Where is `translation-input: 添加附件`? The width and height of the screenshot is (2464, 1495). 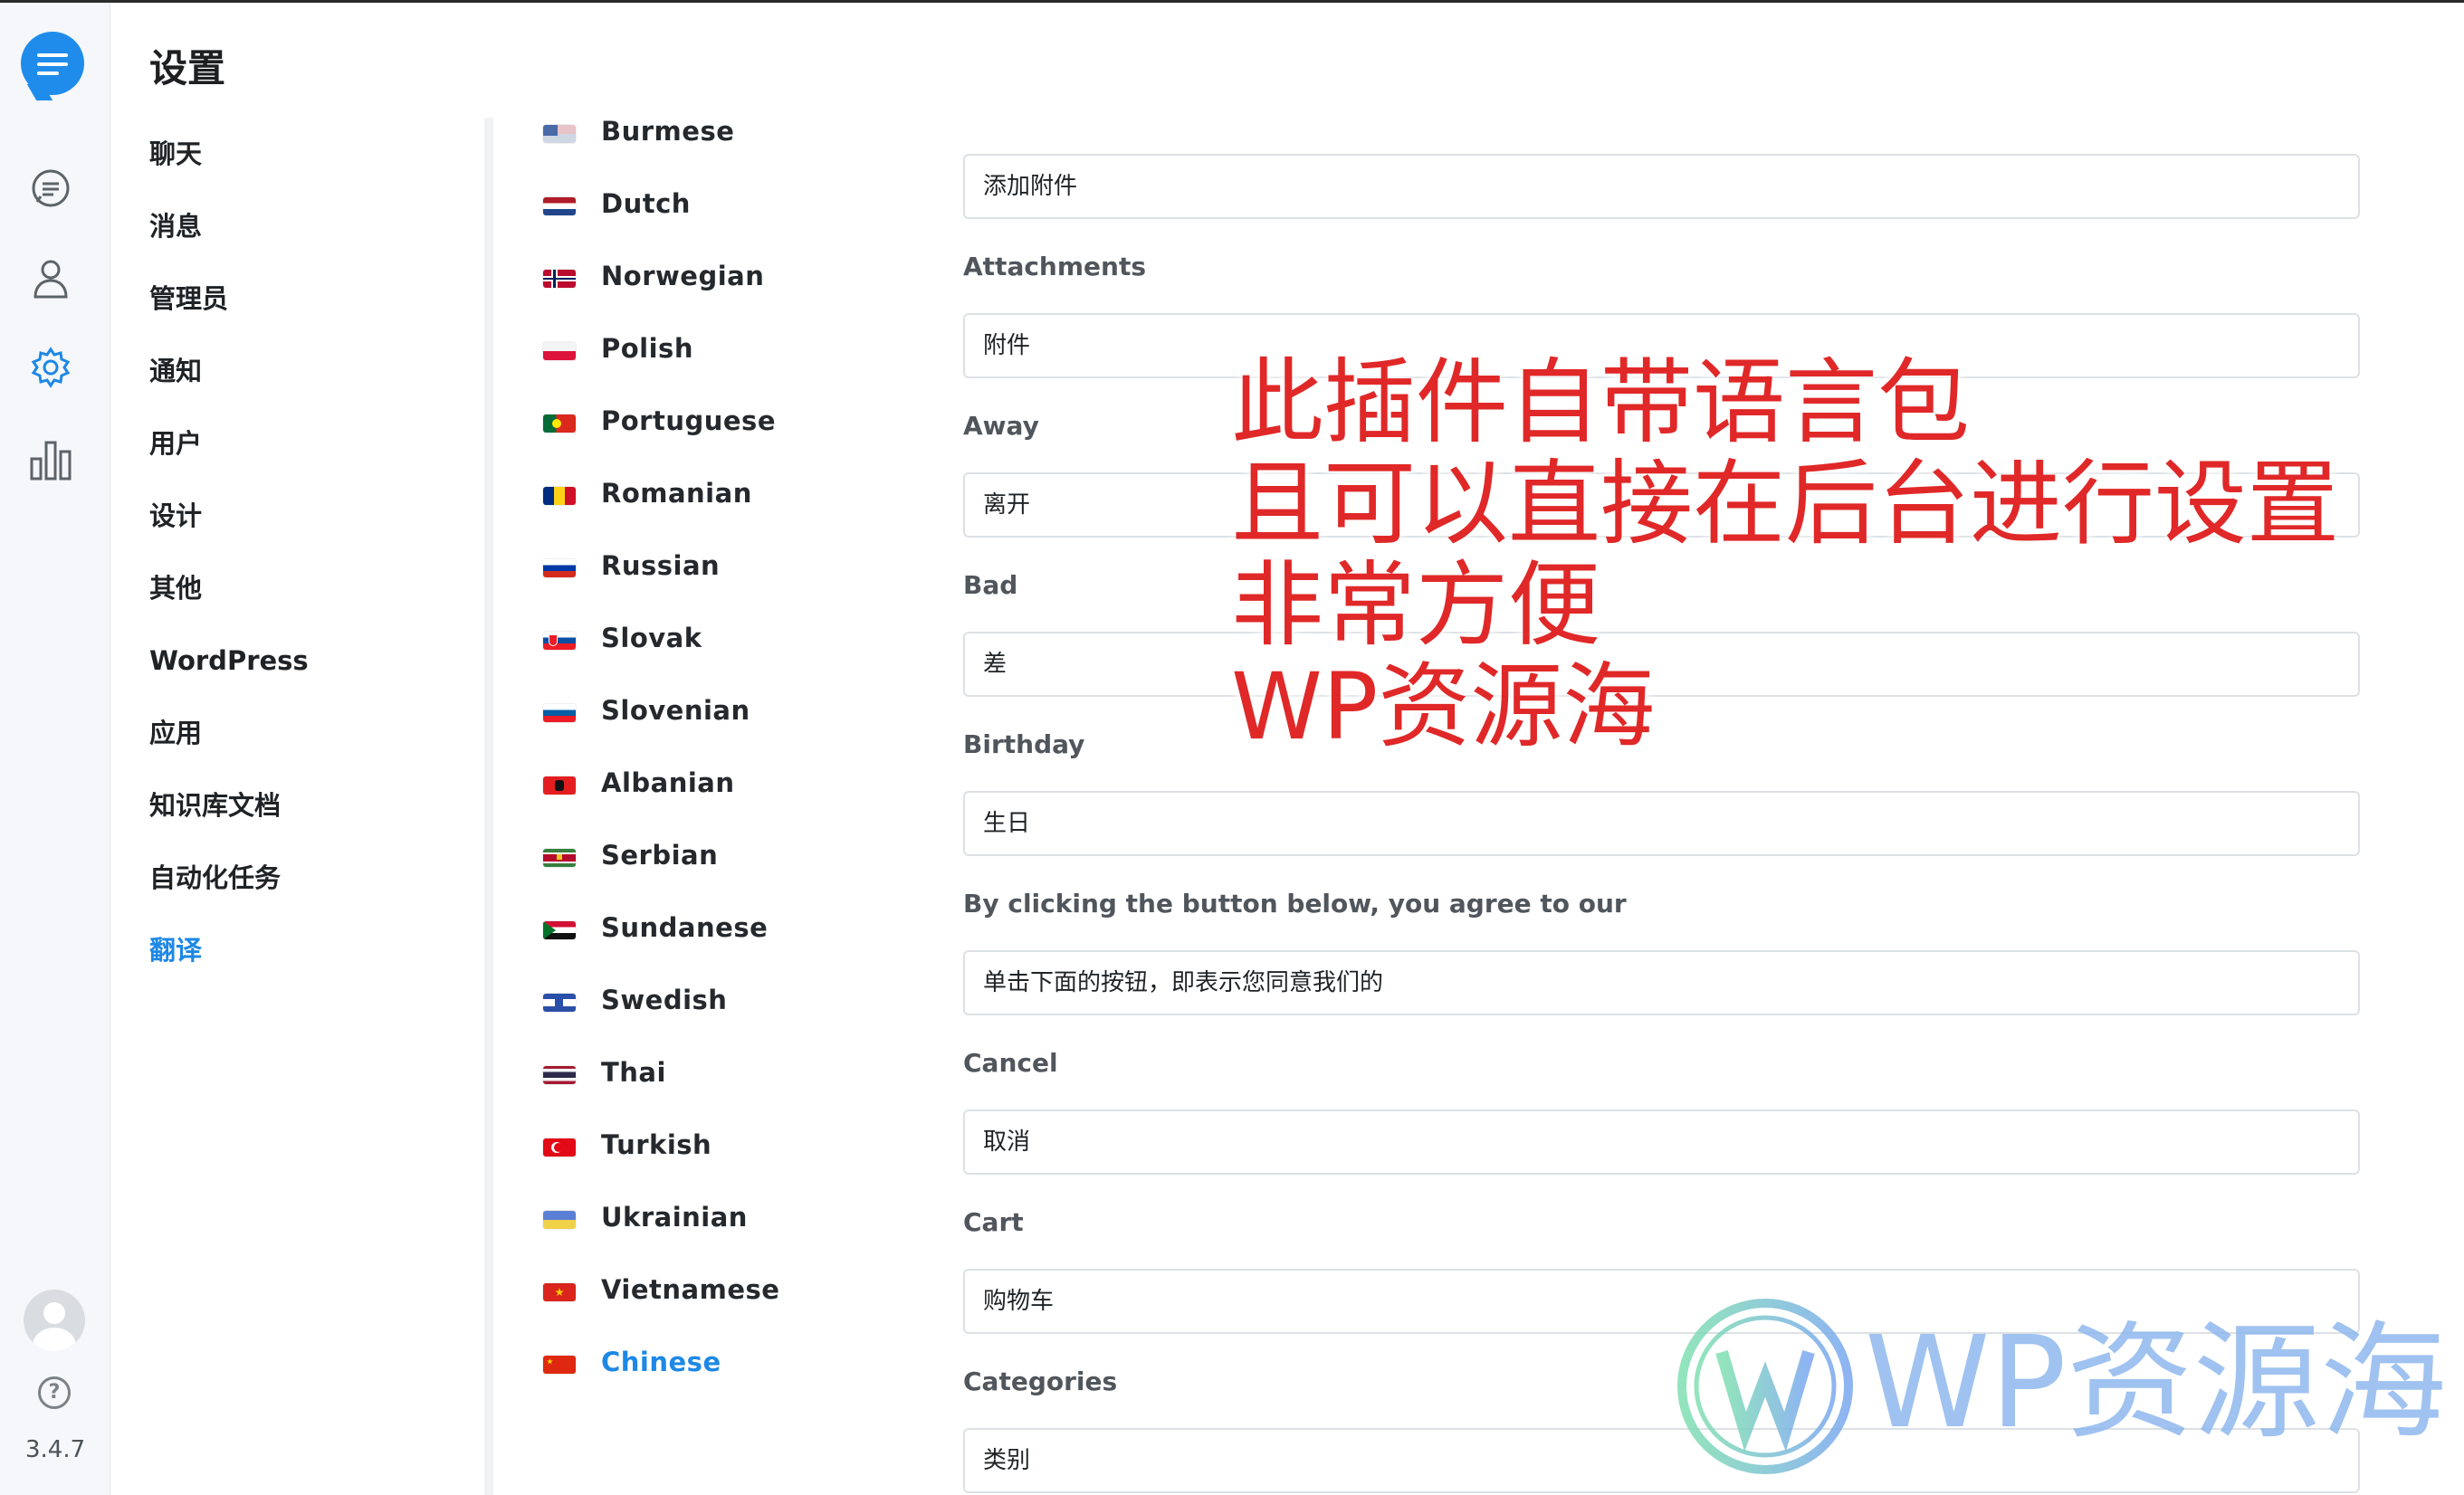
translation-input: 添加附件 is located at coordinates (1661, 186).